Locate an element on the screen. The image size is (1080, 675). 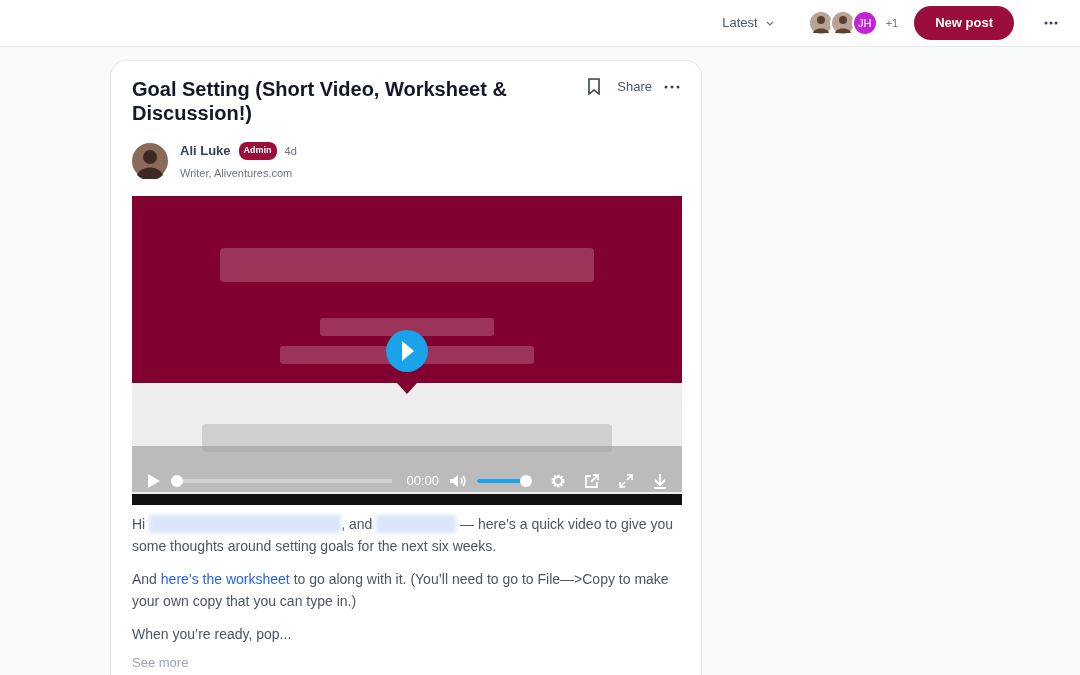
role-badge: Admin is located at coordinates (257, 151).